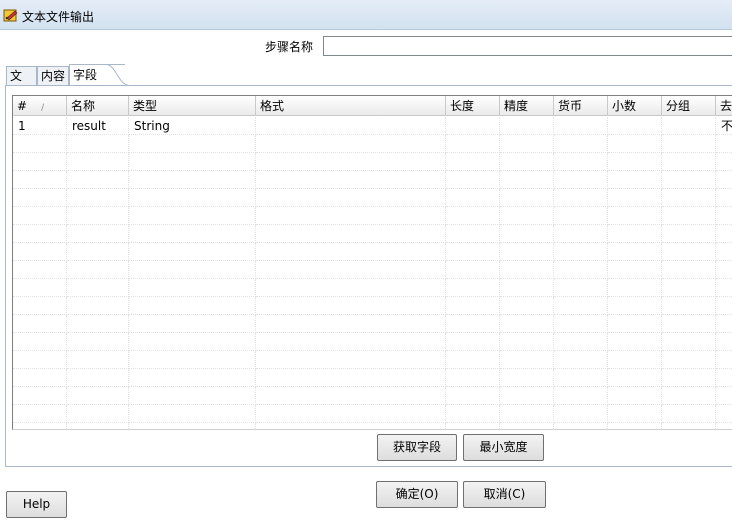 This screenshot has width=732, height=524. Describe the element at coordinates (581, 106) in the screenshot. I see `column-header-currency: 货币` at that location.